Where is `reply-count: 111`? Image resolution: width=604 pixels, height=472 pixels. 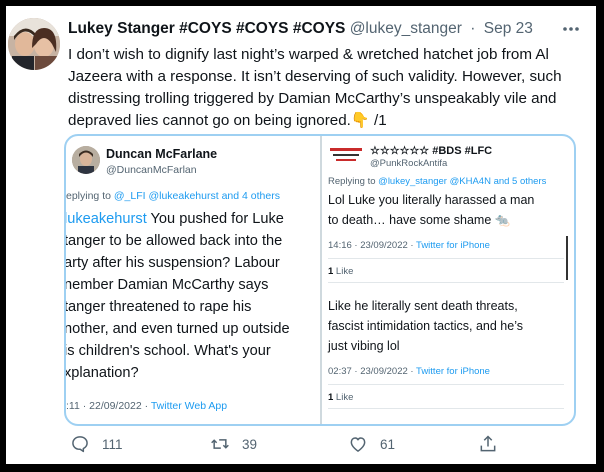
reply-count: 111 is located at coordinates (112, 444).